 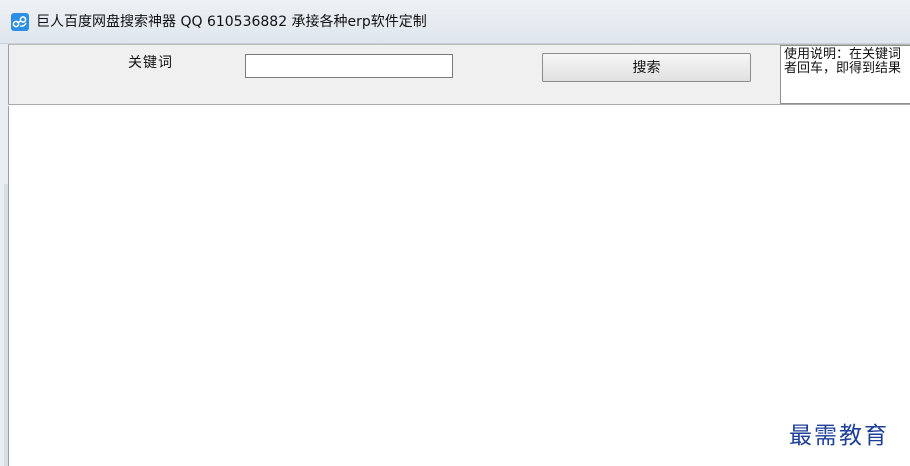 I want to click on left-frame-edge, so click(x=4, y=255).